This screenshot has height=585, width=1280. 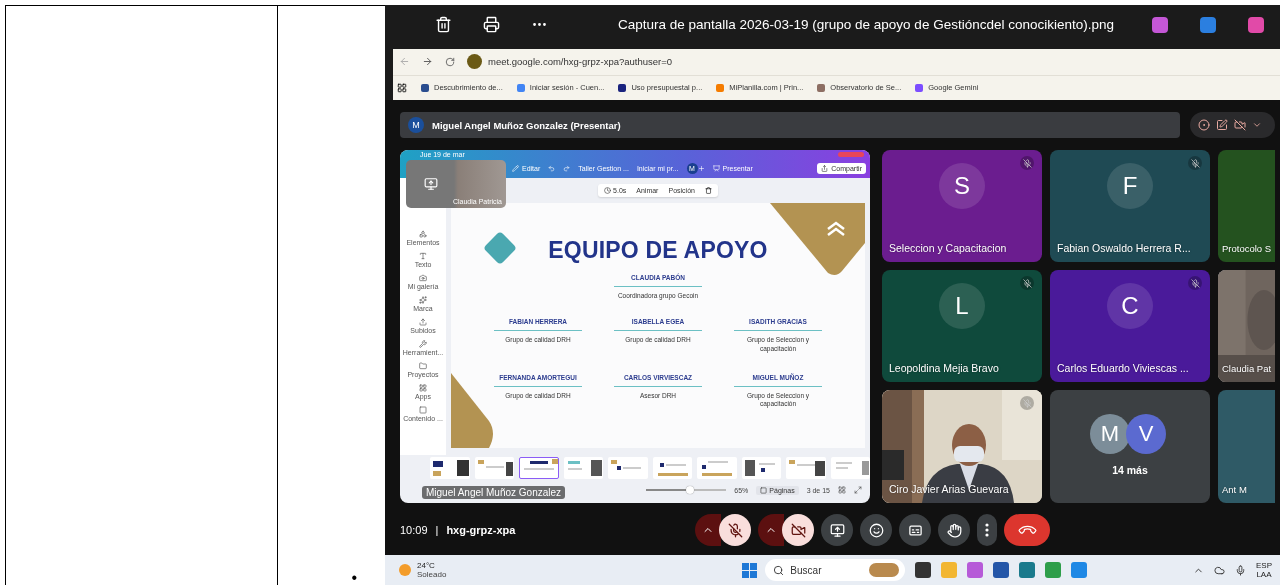 What do you see at coordinates (1246, 447) in the screenshot?
I see `participant-tile: Ant M` at bounding box center [1246, 447].